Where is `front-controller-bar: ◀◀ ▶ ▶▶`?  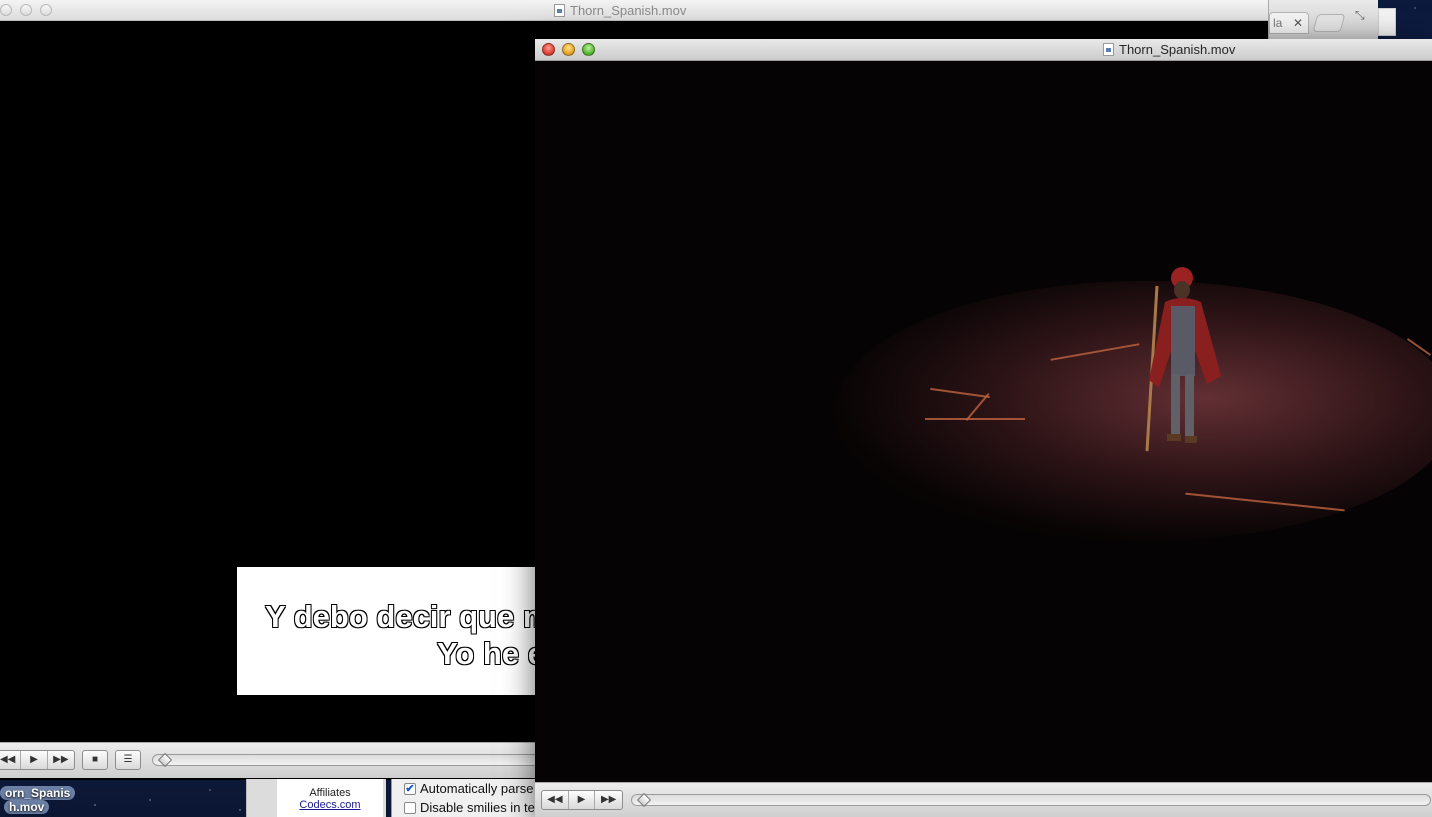
front-controller-bar: ◀◀ ▶ ▶▶ is located at coordinates (983, 799).